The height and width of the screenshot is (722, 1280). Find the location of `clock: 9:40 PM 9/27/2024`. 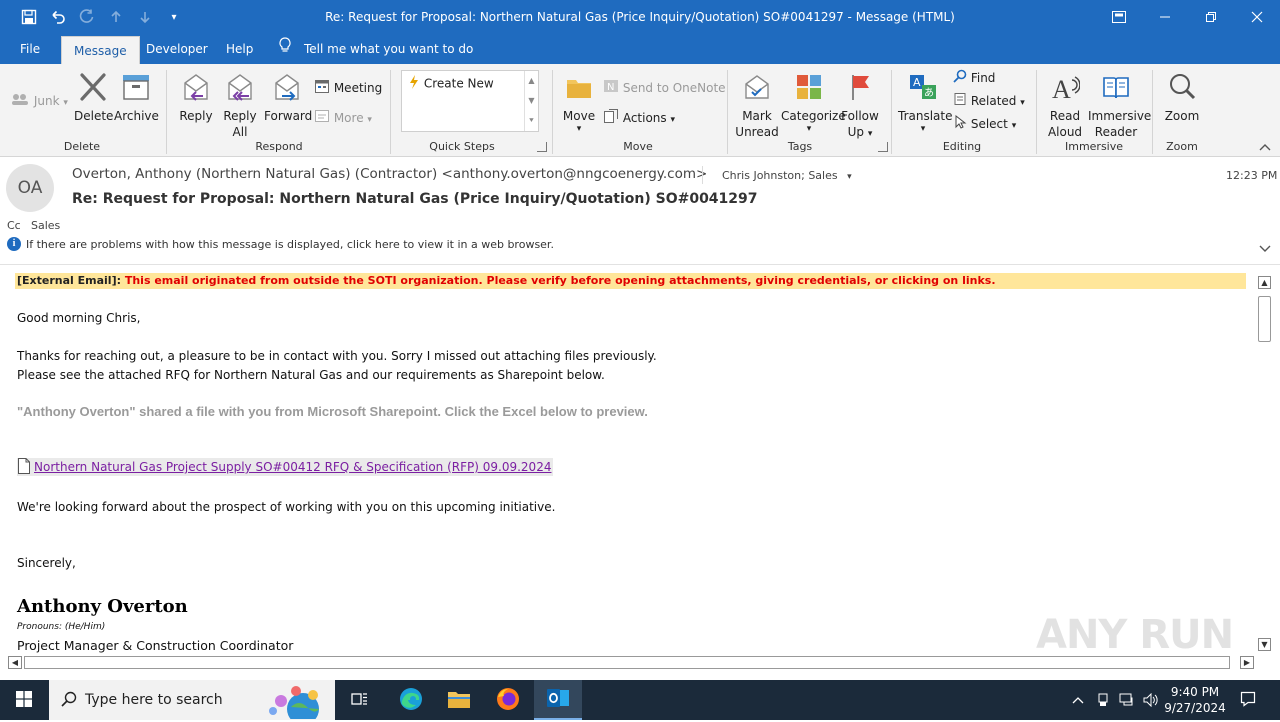

clock: 9:40 PM 9/27/2024 is located at coordinates (1195, 700).